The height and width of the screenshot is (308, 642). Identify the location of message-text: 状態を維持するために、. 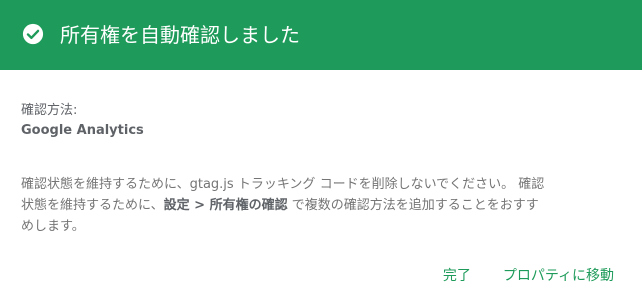
(92, 205).